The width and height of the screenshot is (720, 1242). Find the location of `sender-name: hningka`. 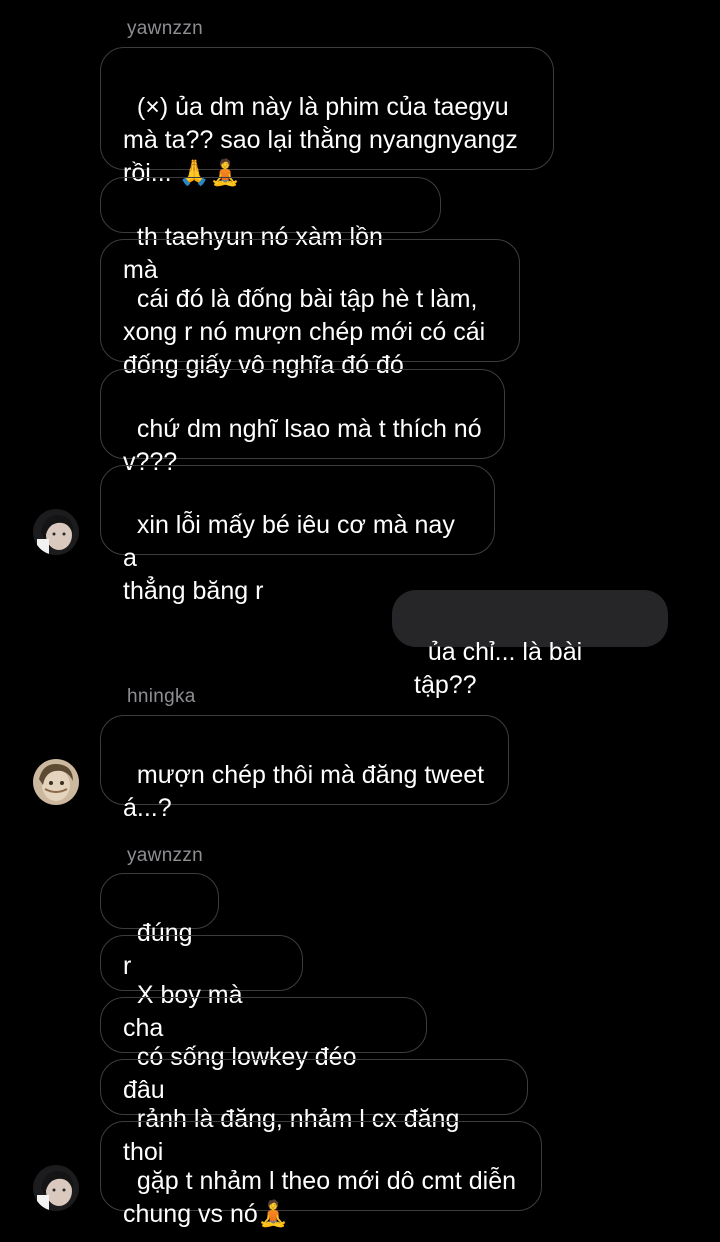

sender-name: hningka is located at coordinates (161, 696).